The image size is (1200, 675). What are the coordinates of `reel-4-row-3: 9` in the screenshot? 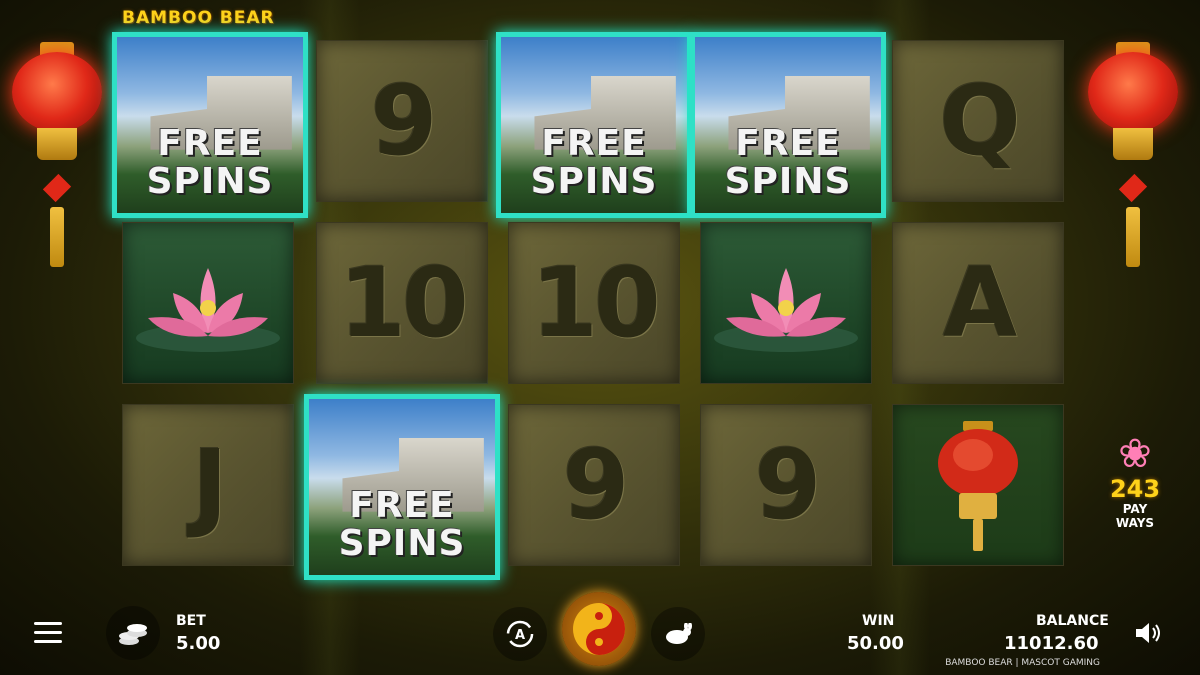 It's located at (786, 485).